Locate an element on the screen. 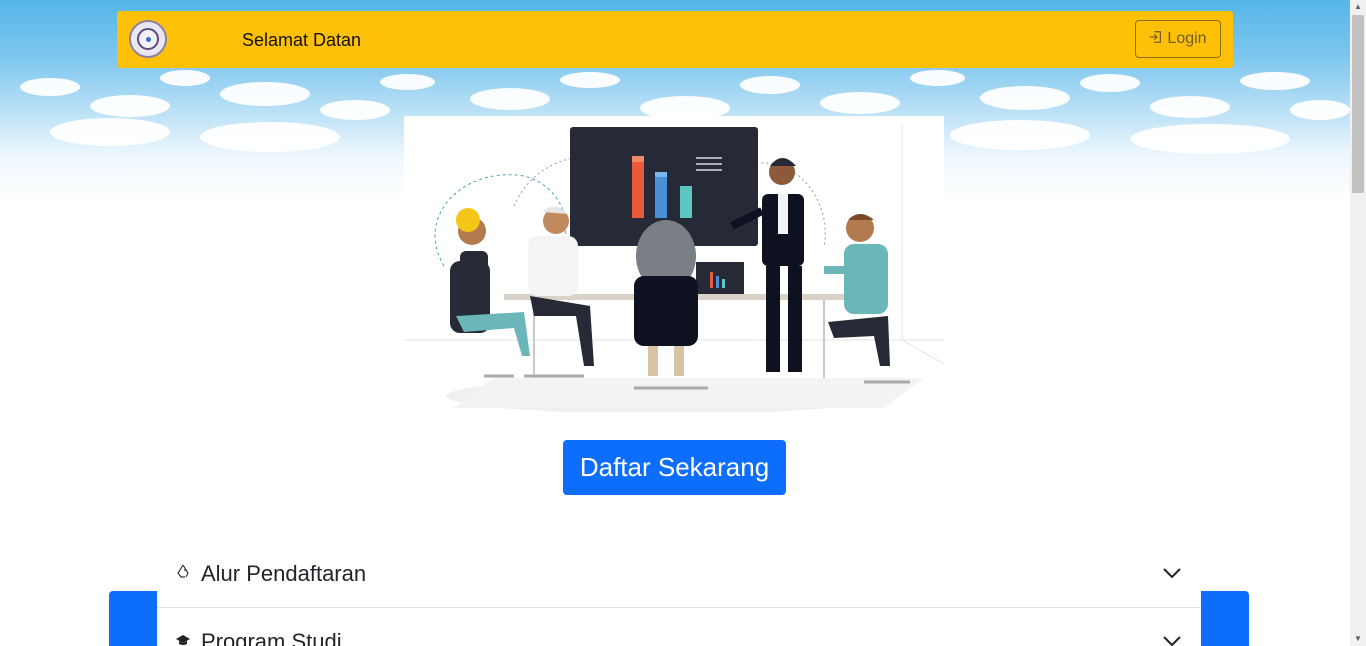 The height and width of the screenshot is (646, 1366). welcome-marquee: Selamat Datan is located at coordinates (302, 40).